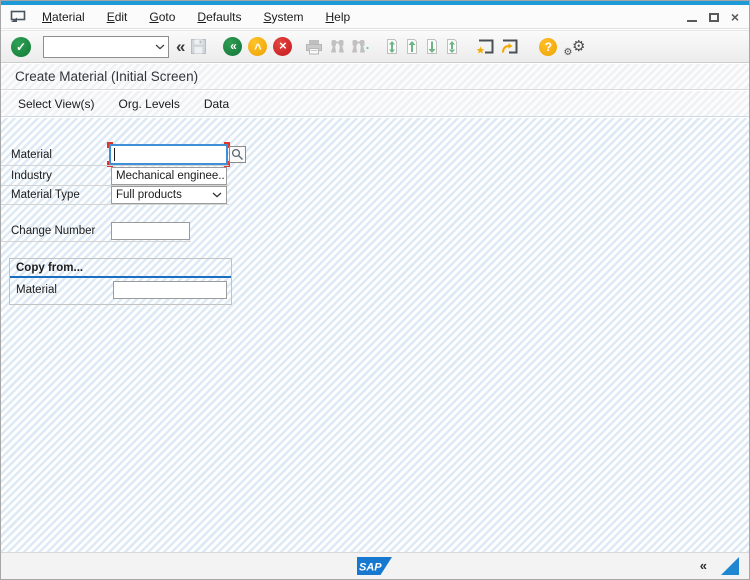  I want to click on command-input, so click(101, 46).